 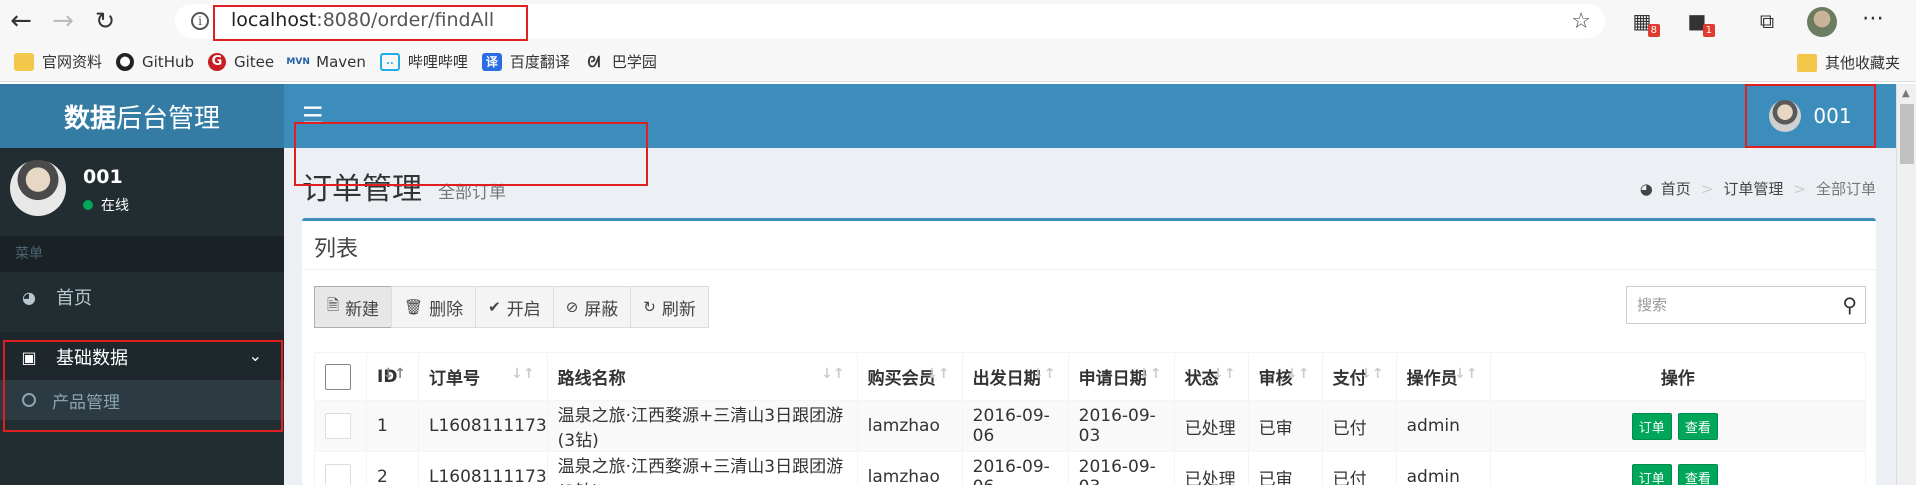 I want to click on logo: 数据 后台管理, so click(x=142, y=116).